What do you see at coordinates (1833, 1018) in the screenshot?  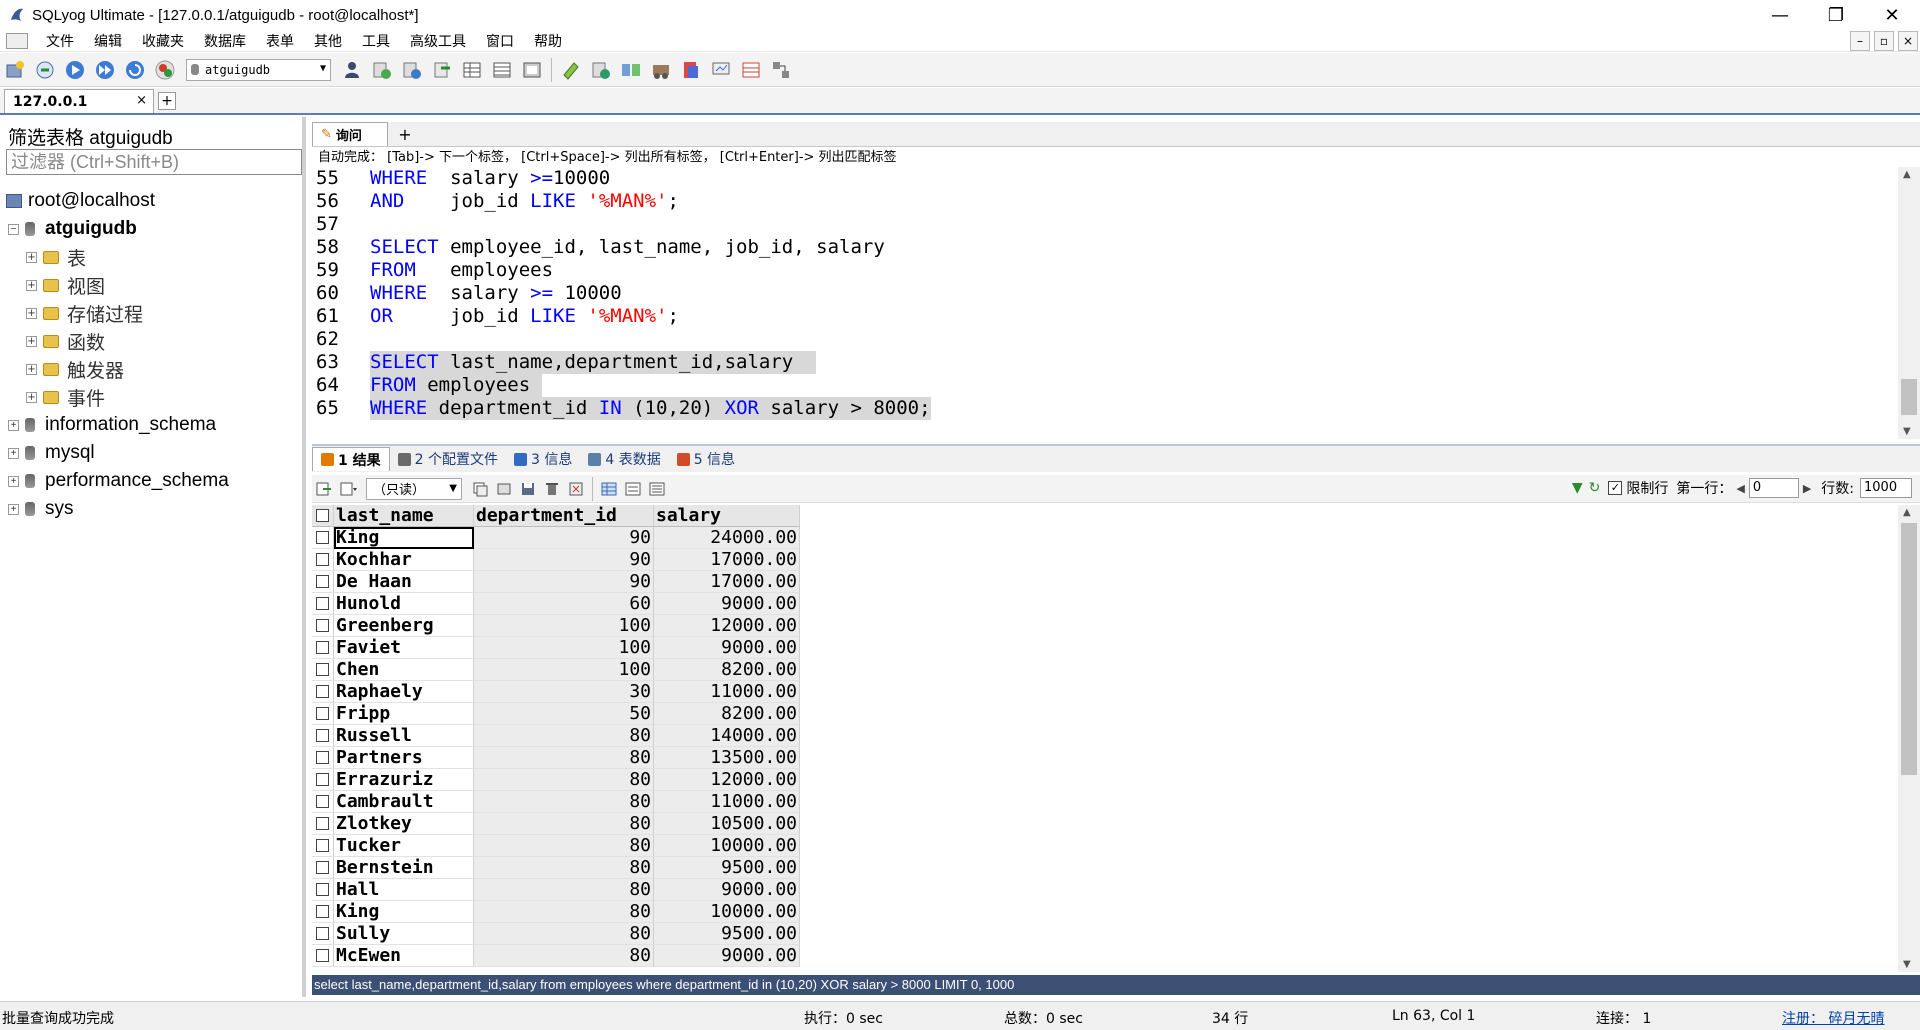 I see `register-link: 注册： 碎月无晴` at bounding box center [1833, 1018].